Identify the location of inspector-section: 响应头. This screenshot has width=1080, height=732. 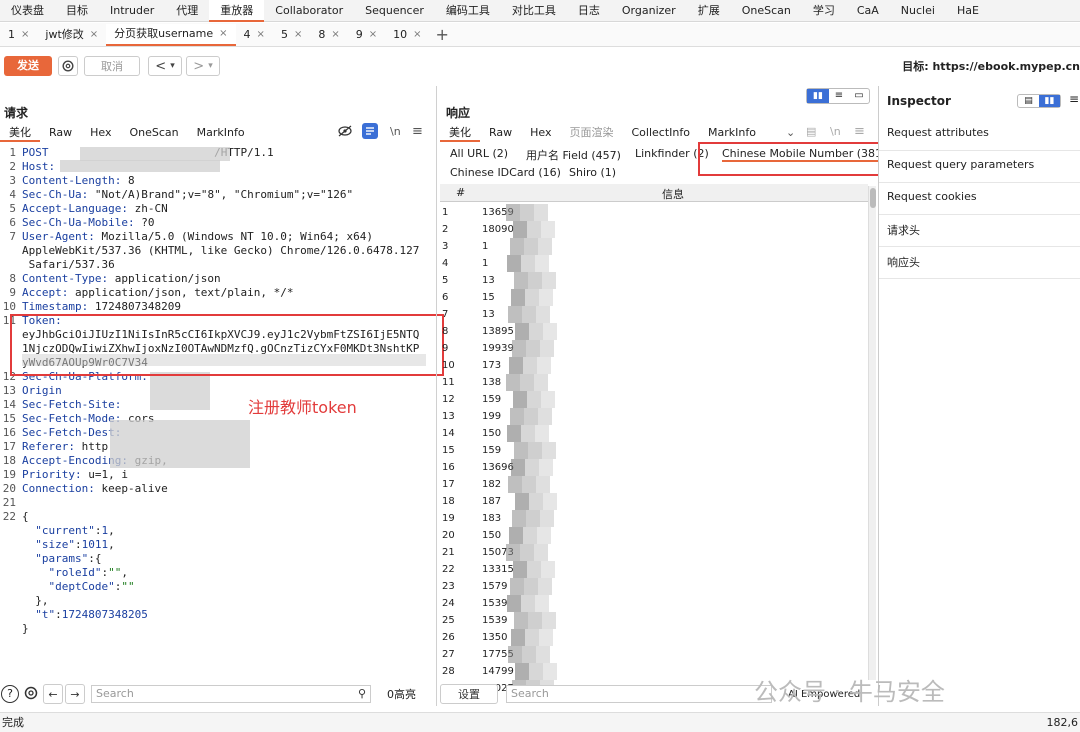
(903, 262).